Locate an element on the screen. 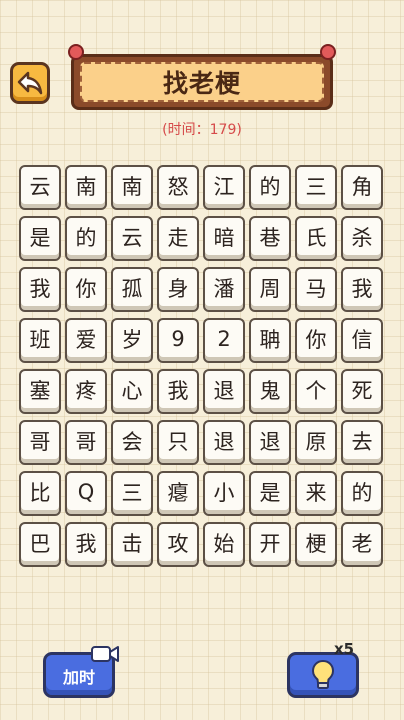 The image size is (404, 720). grid-cell: 小 is located at coordinates (224, 493).